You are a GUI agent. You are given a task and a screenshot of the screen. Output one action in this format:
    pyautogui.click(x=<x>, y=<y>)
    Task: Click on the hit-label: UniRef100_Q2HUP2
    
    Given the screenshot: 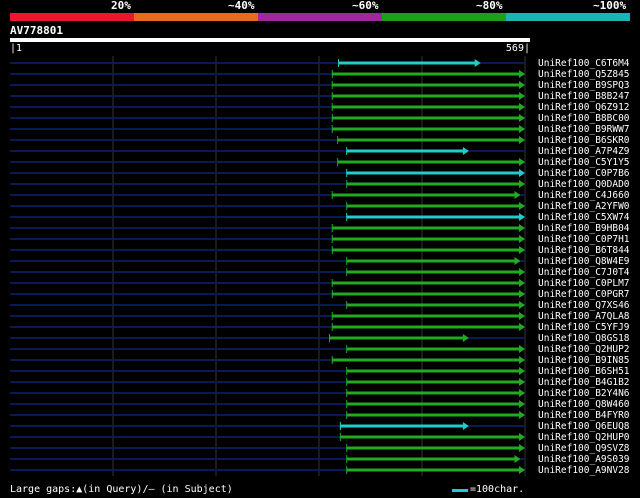 What is the action you would take?
    pyautogui.click(x=584, y=349)
    